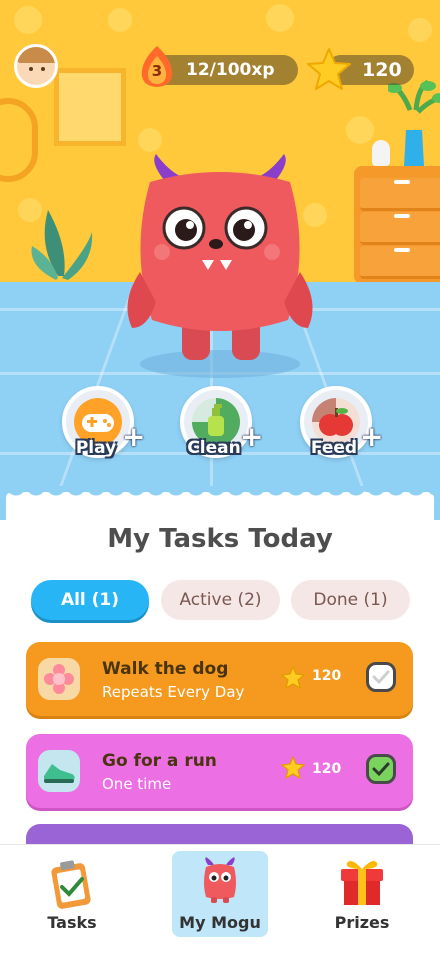 The image size is (440, 957). Describe the element at coordinates (137, 784) in the screenshot. I see `task-subtitle: One time` at that location.